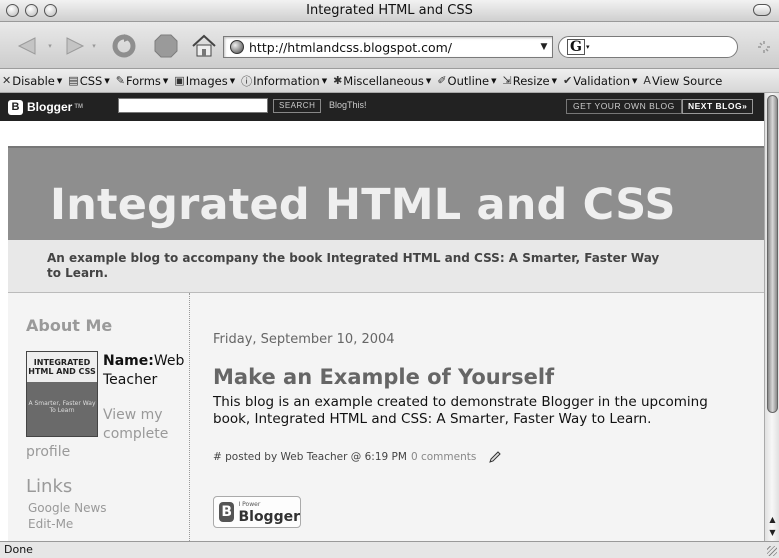 The image size is (779, 558). I want to click on address-bar: http://htmlandcss.blogspot.com/ ▼, so click(388, 47).